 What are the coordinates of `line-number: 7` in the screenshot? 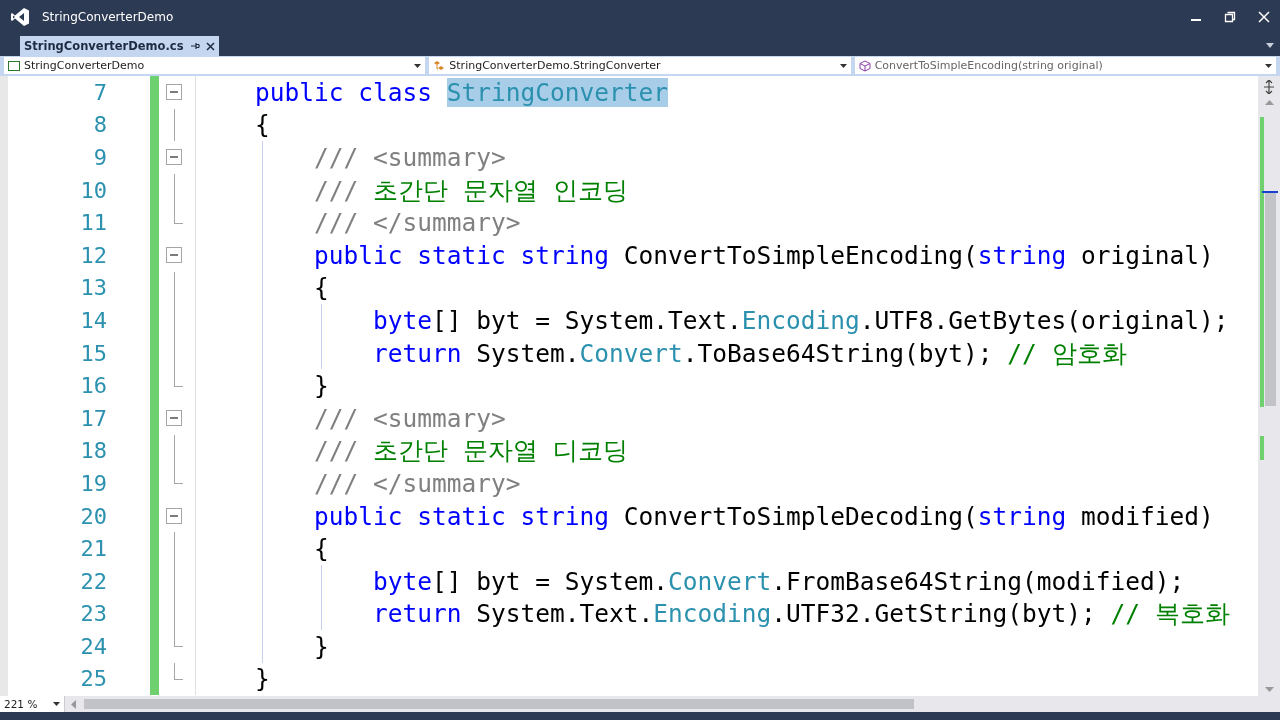 It's located at (99, 92).